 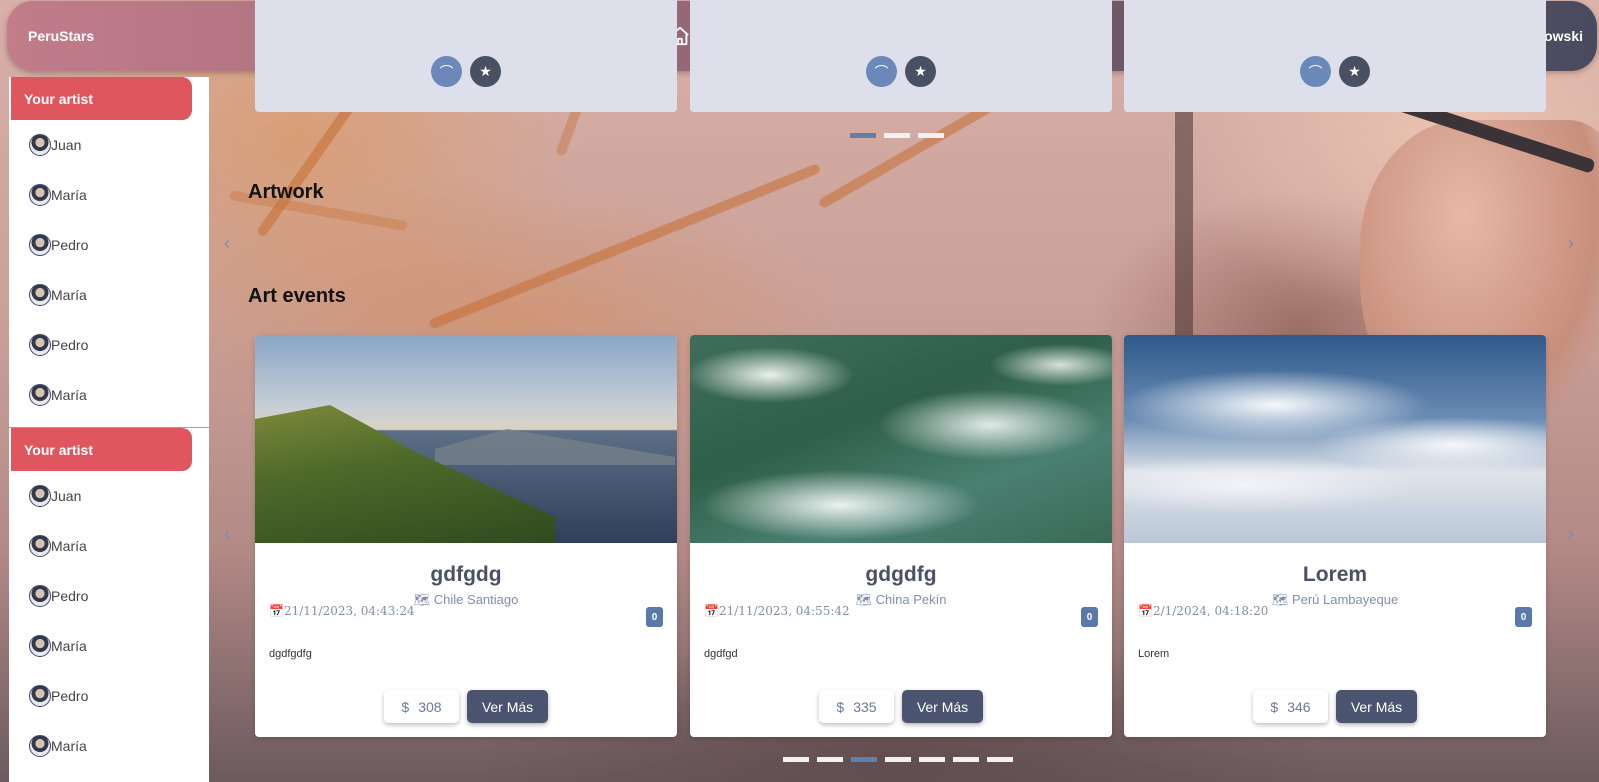 What do you see at coordinates (1335, 574) in the screenshot?
I see `event-title: Lorem` at bounding box center [1335, 574].